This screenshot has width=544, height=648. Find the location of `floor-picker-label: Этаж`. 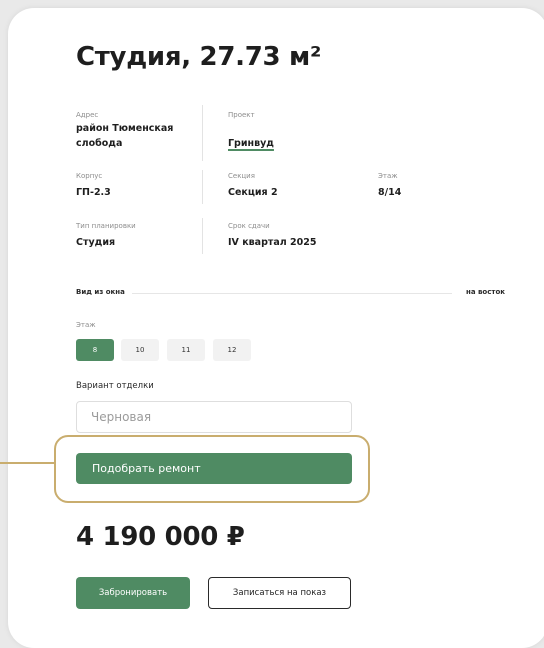

floor-picker-label: Этаж is located at coordinates (86, 325).